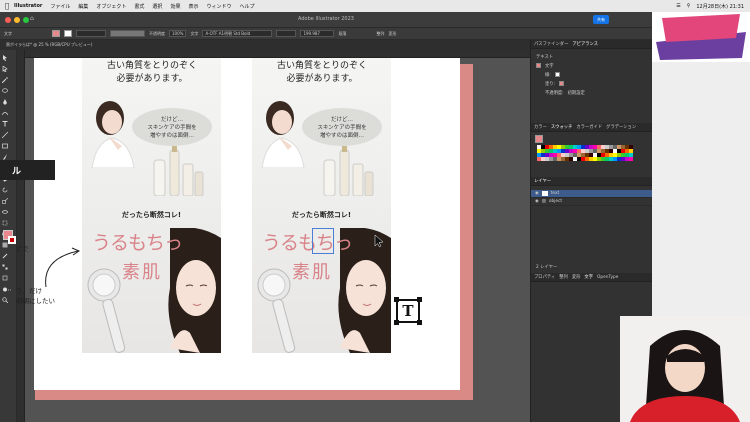  I want to click on menu-view: 表示, so click(193, 6).